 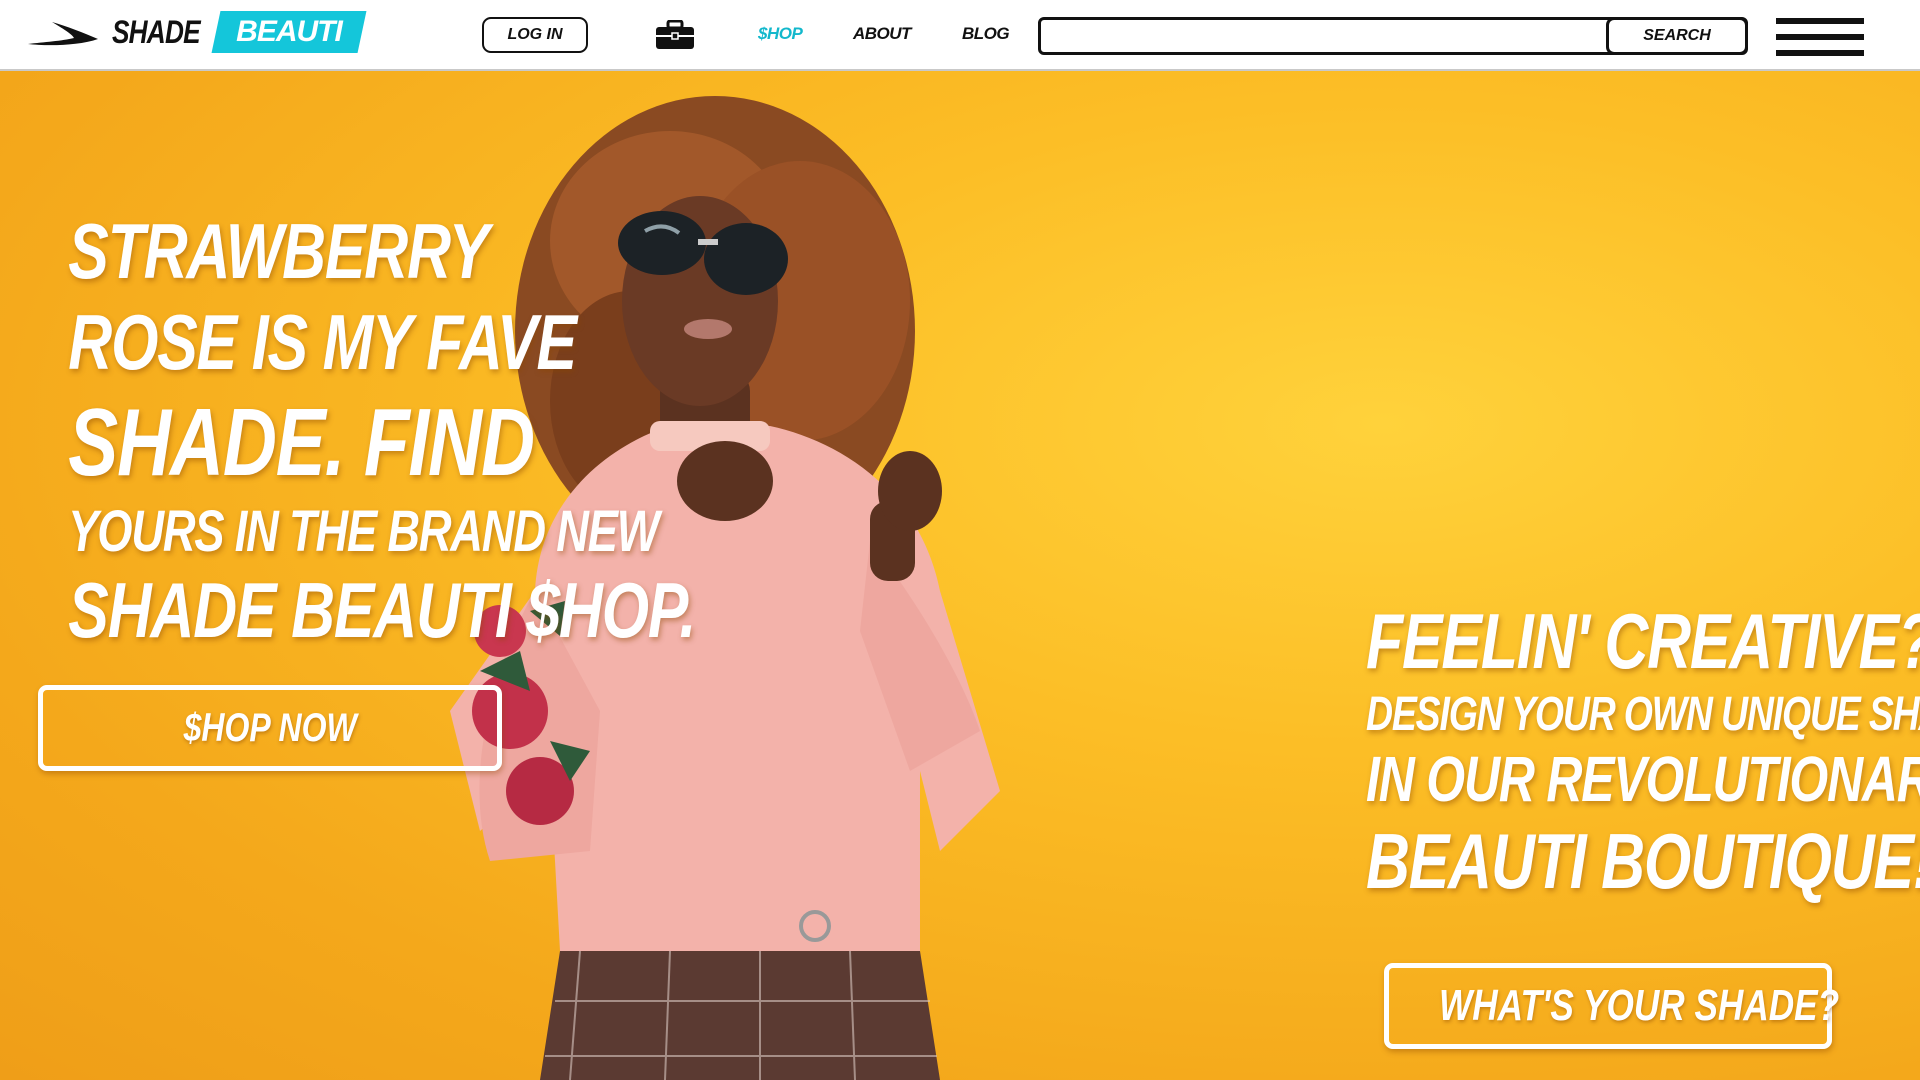 What do you see at coordinates (156, 32) in the screenshot?
I see `brand-name: SHADE` at bounding box center [156, 32].